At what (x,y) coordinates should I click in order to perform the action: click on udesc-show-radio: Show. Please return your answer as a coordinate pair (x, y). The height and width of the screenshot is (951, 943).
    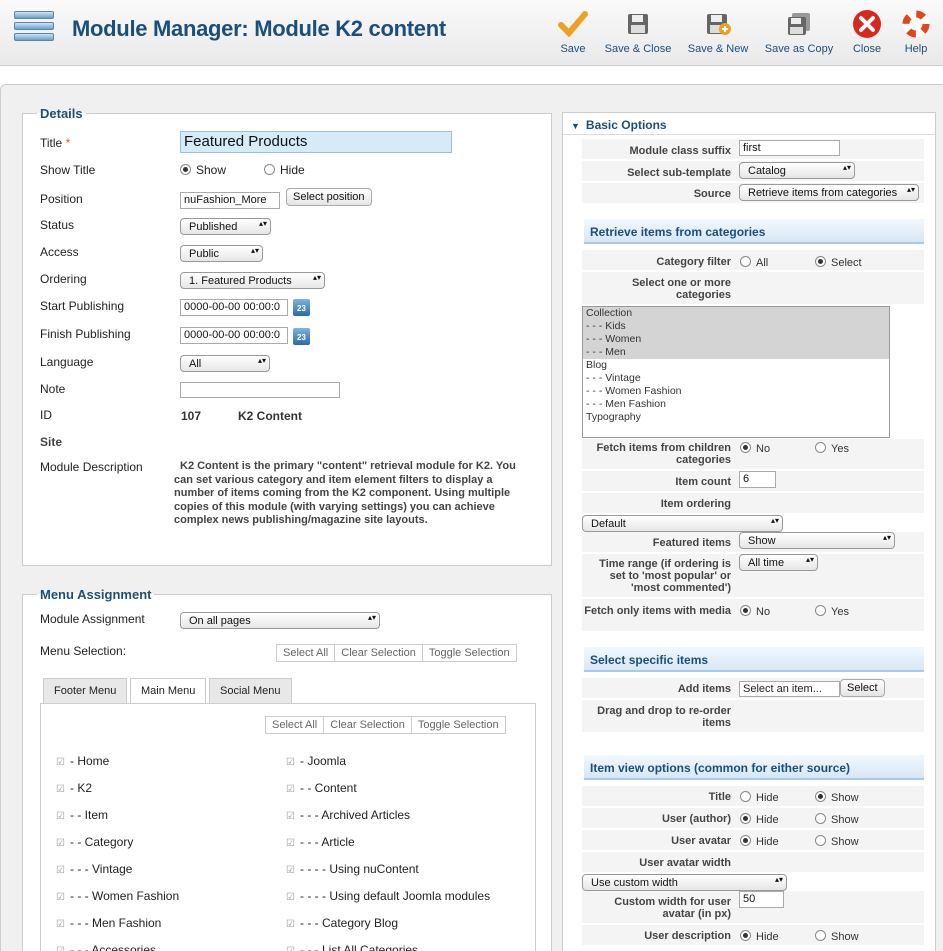
    Looking at the image, I should click on (837, 936).